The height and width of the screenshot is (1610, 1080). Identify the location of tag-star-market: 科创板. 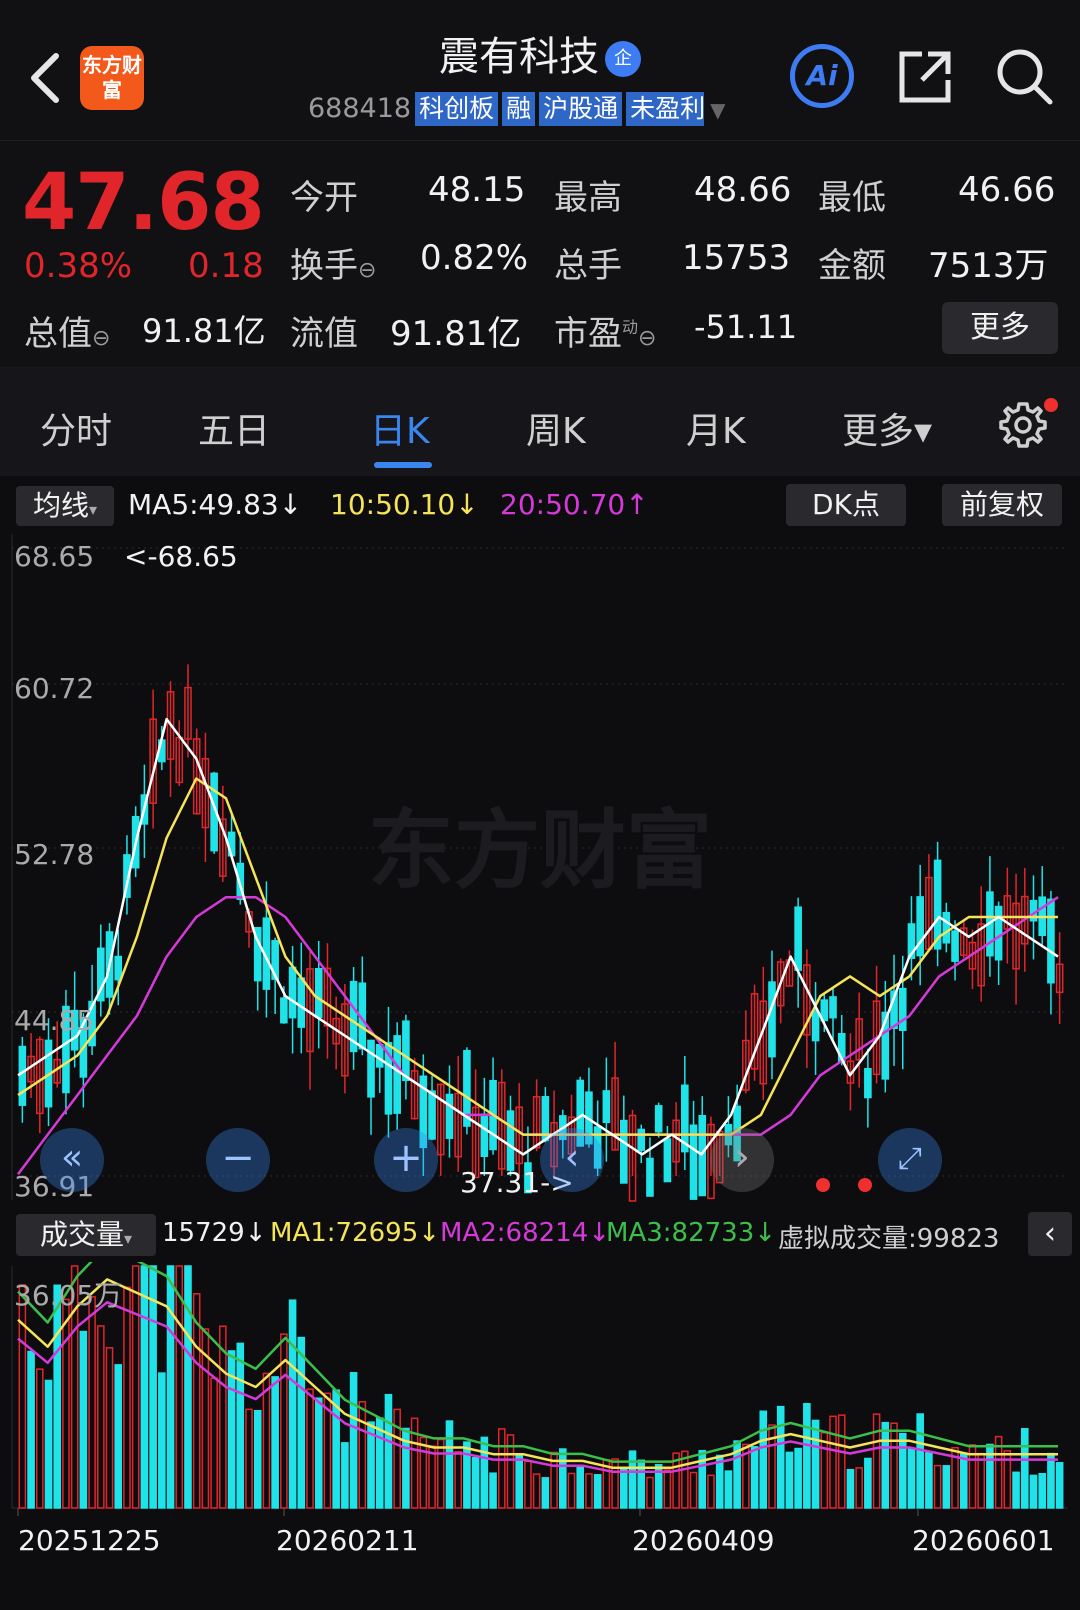
(457, 109).